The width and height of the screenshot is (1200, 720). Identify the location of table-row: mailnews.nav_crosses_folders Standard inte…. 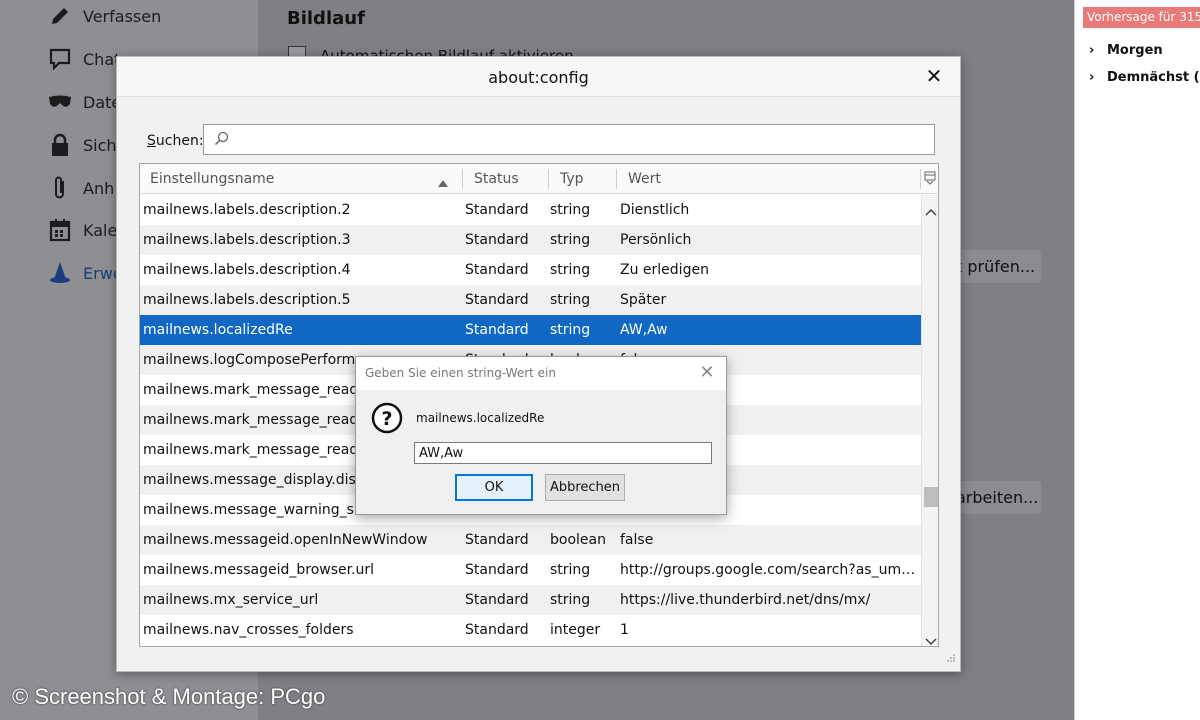
(530, 630).